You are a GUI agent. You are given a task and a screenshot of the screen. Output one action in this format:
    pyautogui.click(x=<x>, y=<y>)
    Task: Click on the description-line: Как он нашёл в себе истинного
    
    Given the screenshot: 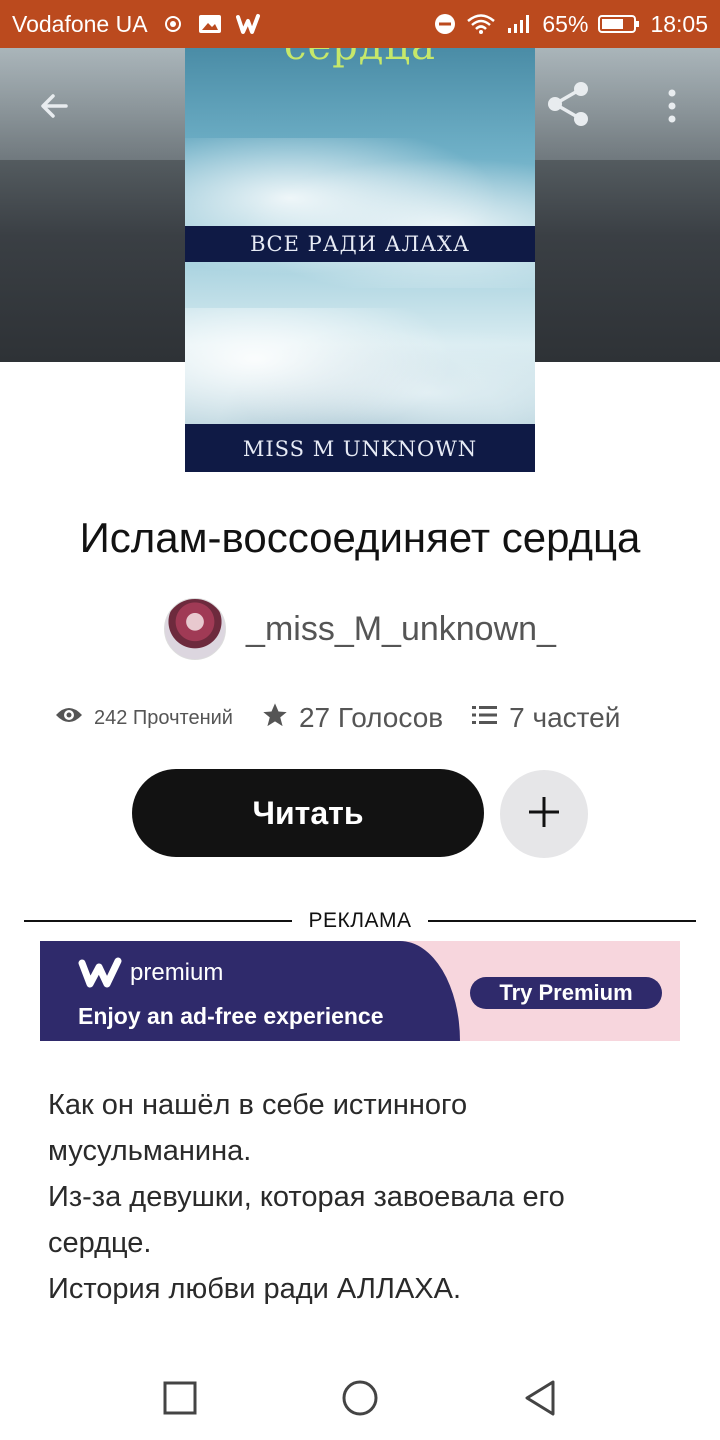 What is the action you would take?
    pyautogui.click(x=258, y=1105)
    